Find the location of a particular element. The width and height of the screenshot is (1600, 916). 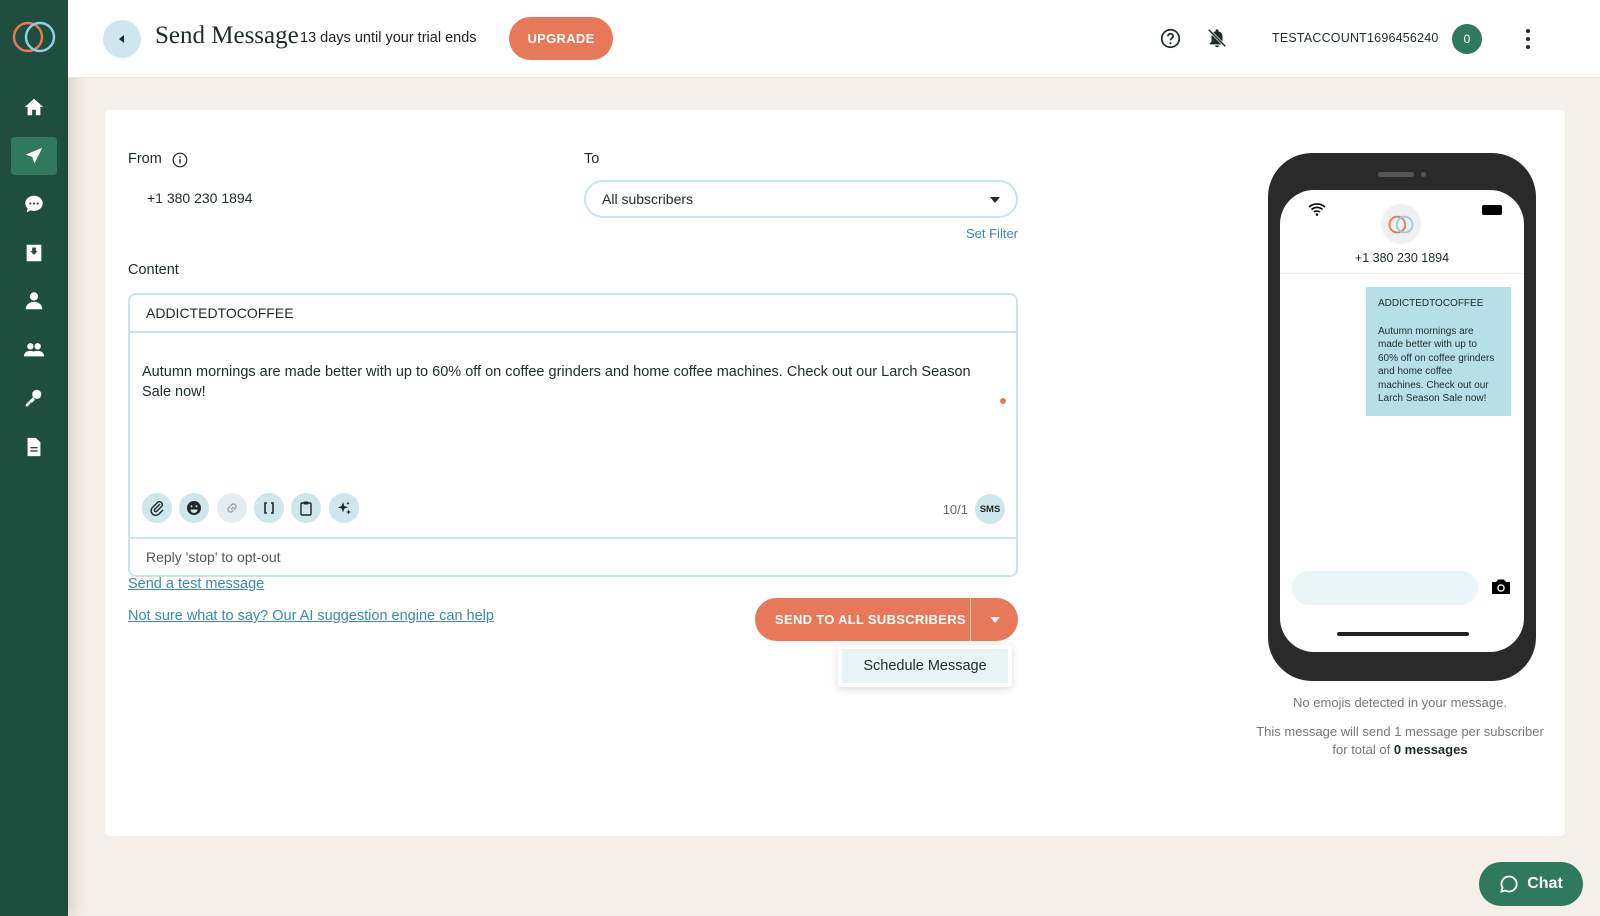

send-options-dropdown is located at coordinates (994, 619).